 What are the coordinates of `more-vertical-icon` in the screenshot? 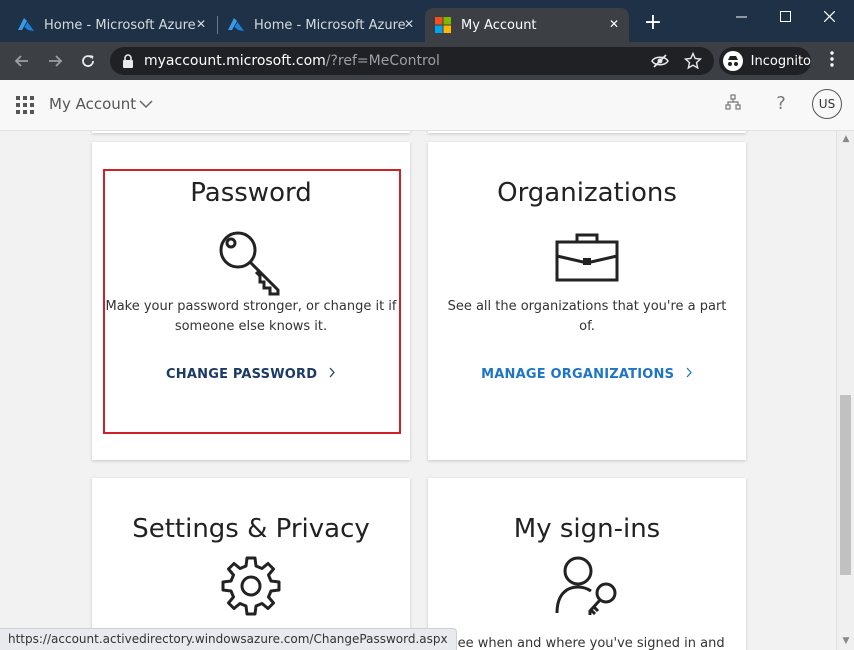 It's located at (832, 59).